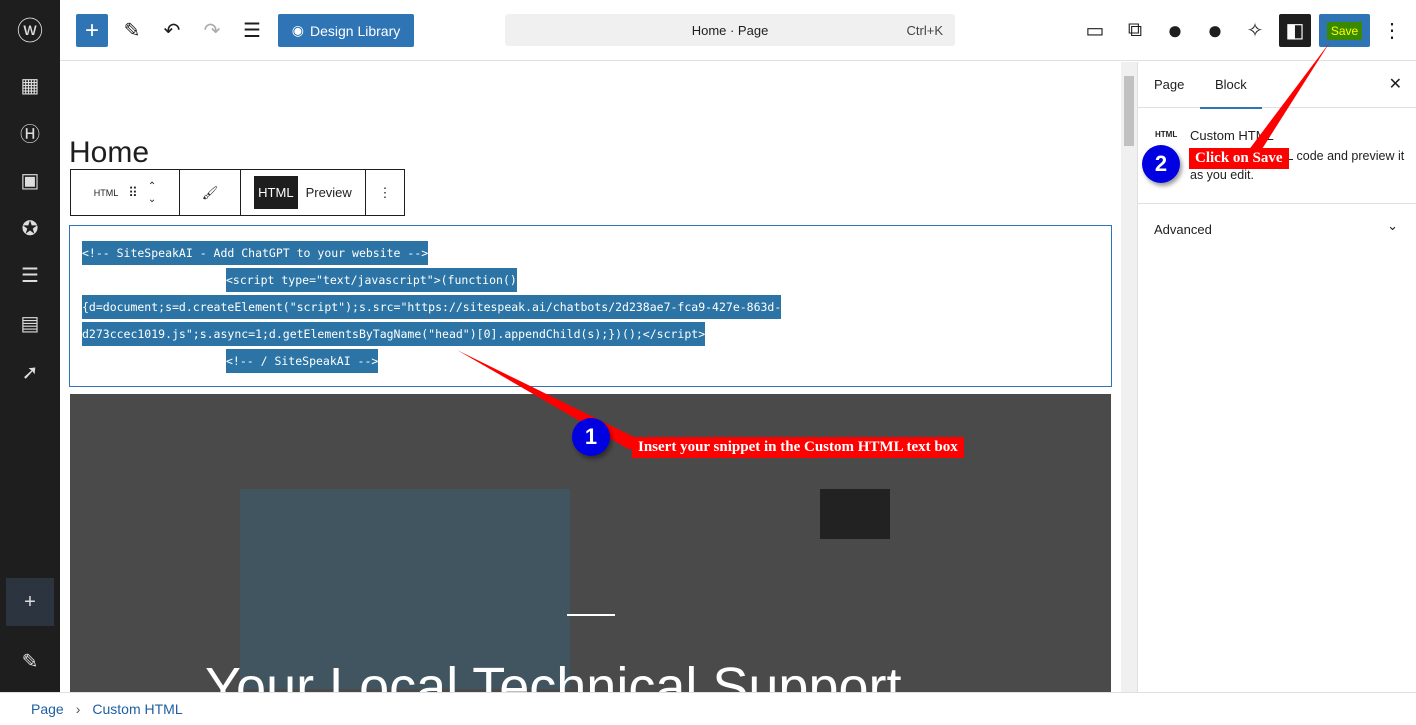 This screenshot has height=725, width=1416. What do you see at coordinates (591, 437) in the screenshot?
I see `step-1-badge: 1` at bounding box center [591, 437].